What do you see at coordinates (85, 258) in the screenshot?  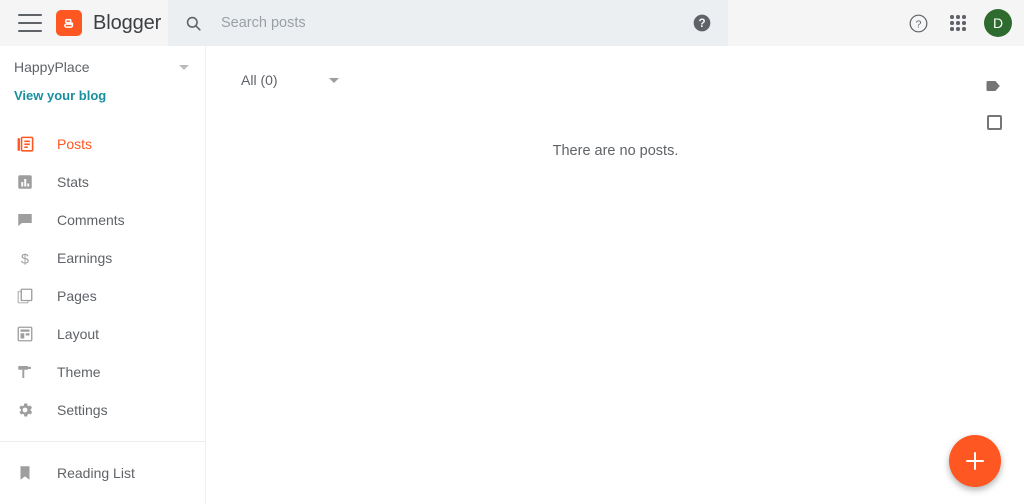 I see `sidebar-item-label: Earnings` at bounding box center [85, 258].